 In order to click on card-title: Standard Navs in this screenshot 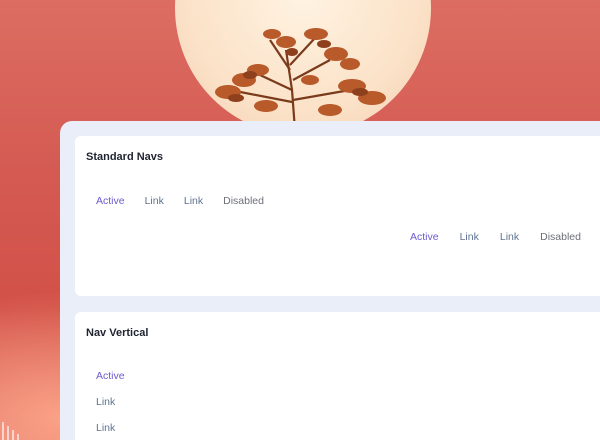, I will do `click(125, 157)`.